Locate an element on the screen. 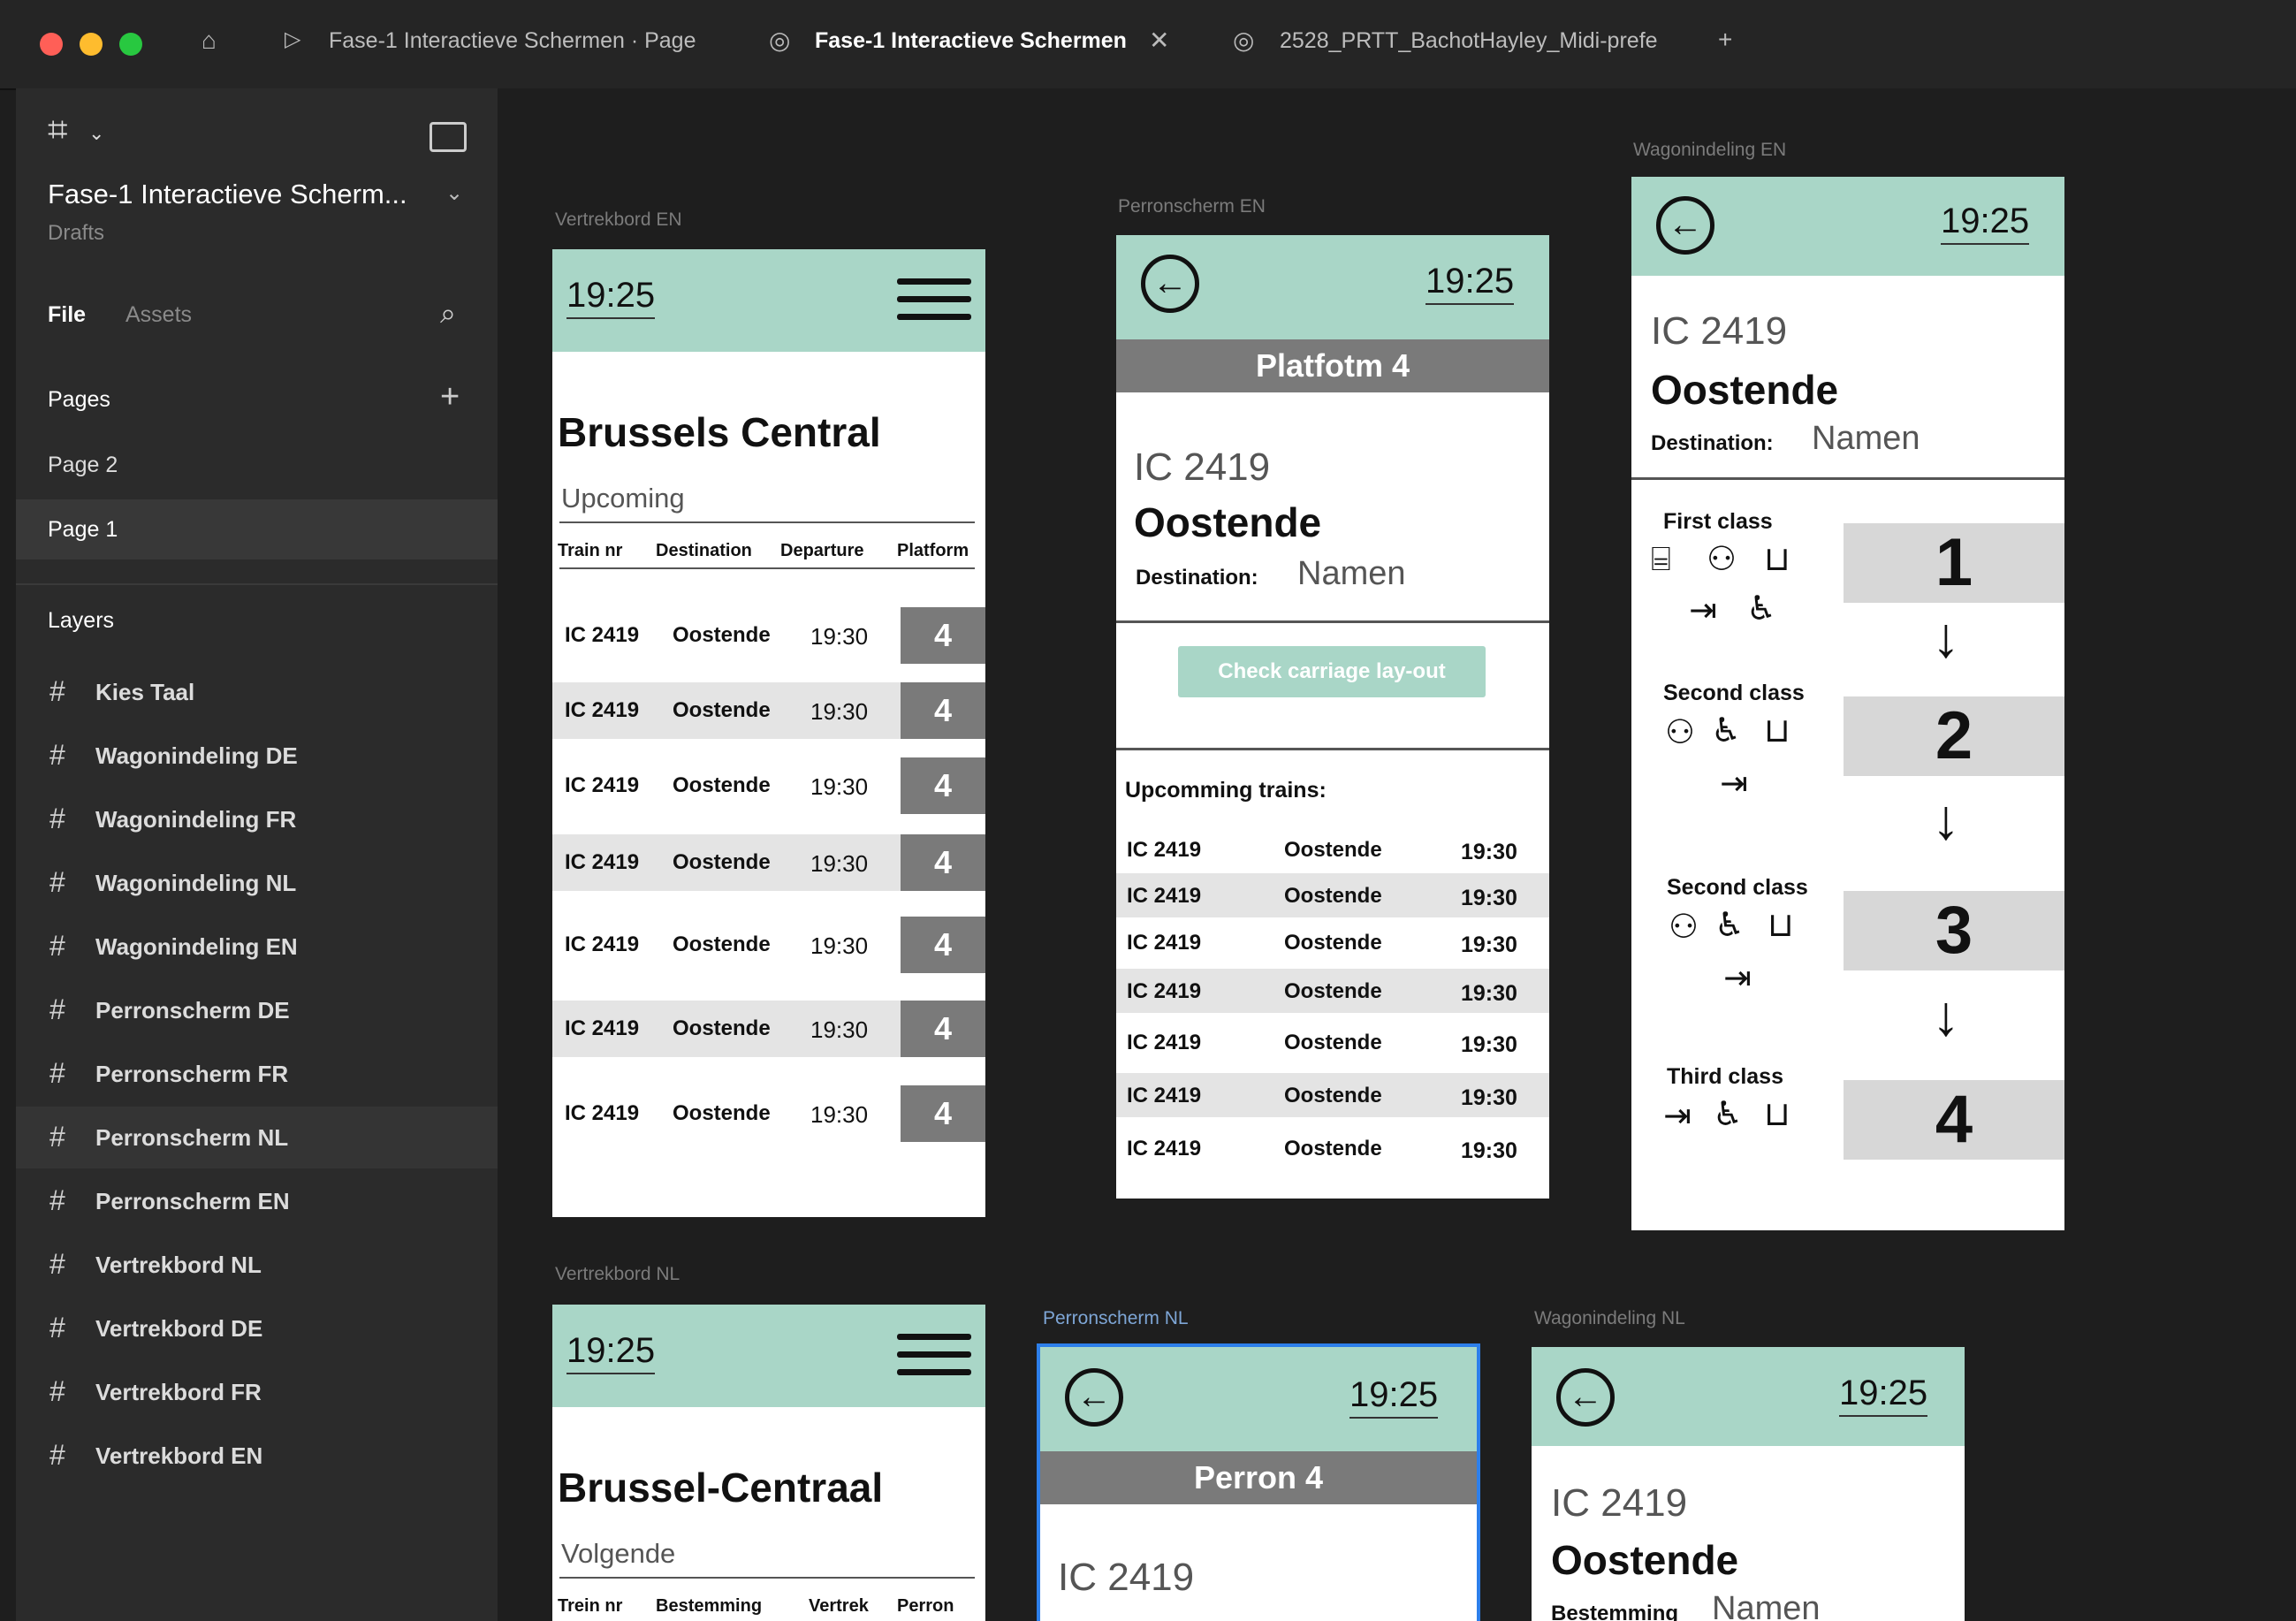  toggle-panel-icon is located at coordinates (448, 137).